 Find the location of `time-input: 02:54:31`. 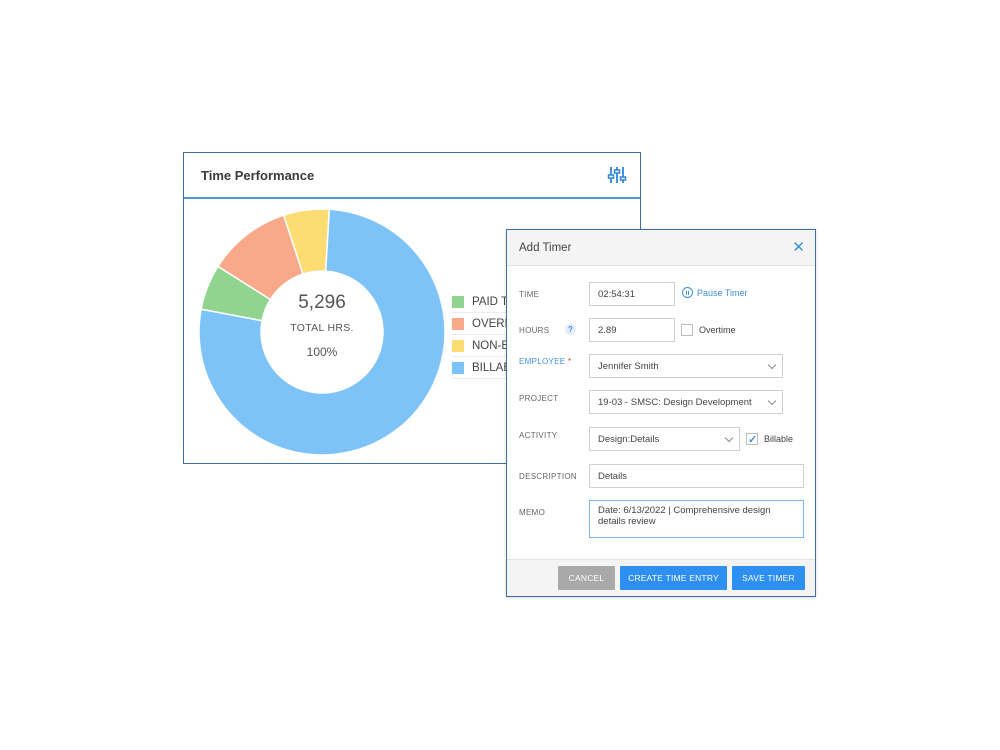

time-input: 02:54:31 is located at coordinates (632, 294).